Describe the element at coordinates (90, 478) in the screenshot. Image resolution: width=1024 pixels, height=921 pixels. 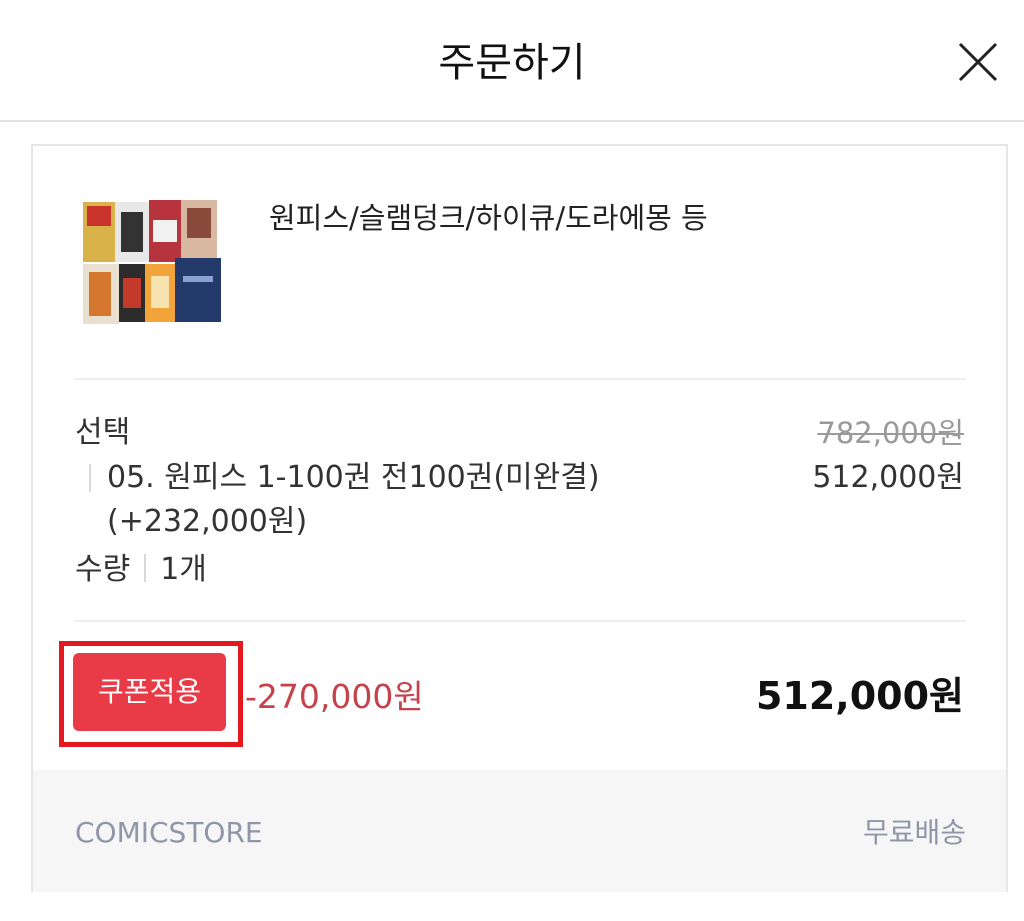
I see `option-bar` at that location.